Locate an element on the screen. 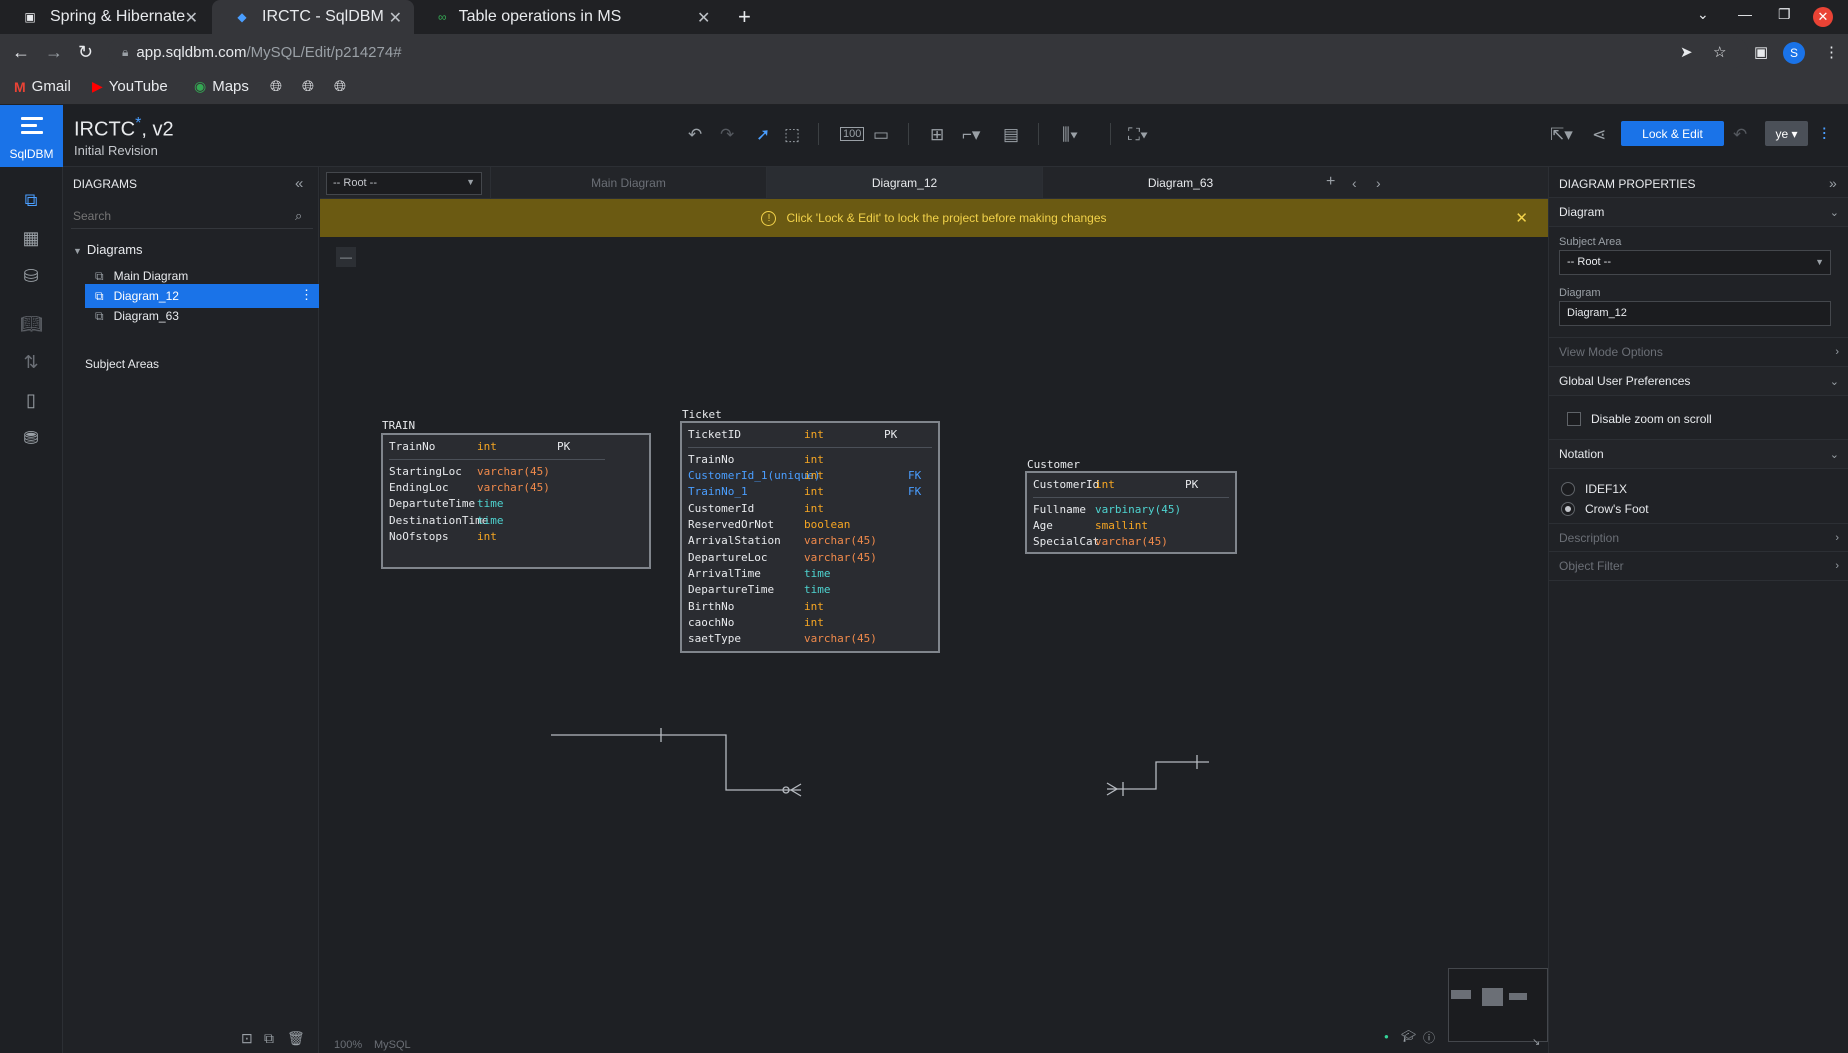 This screenshot has width=1848, height=1053. back-icon: ← is located at coordinates (21, 52).